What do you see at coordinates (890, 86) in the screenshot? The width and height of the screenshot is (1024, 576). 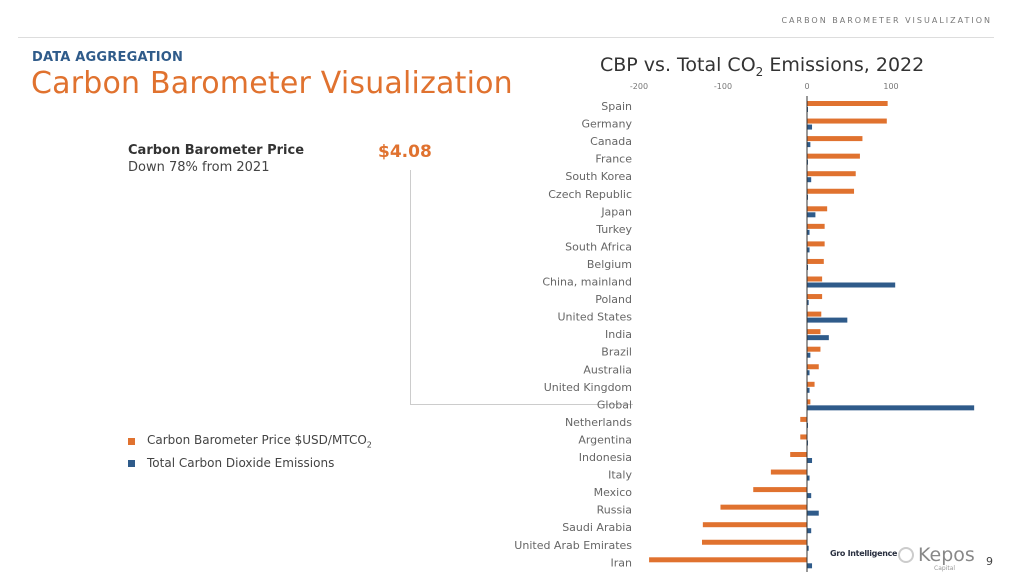 I see `x-tick-label: 100` at bounding box center [890, 86].